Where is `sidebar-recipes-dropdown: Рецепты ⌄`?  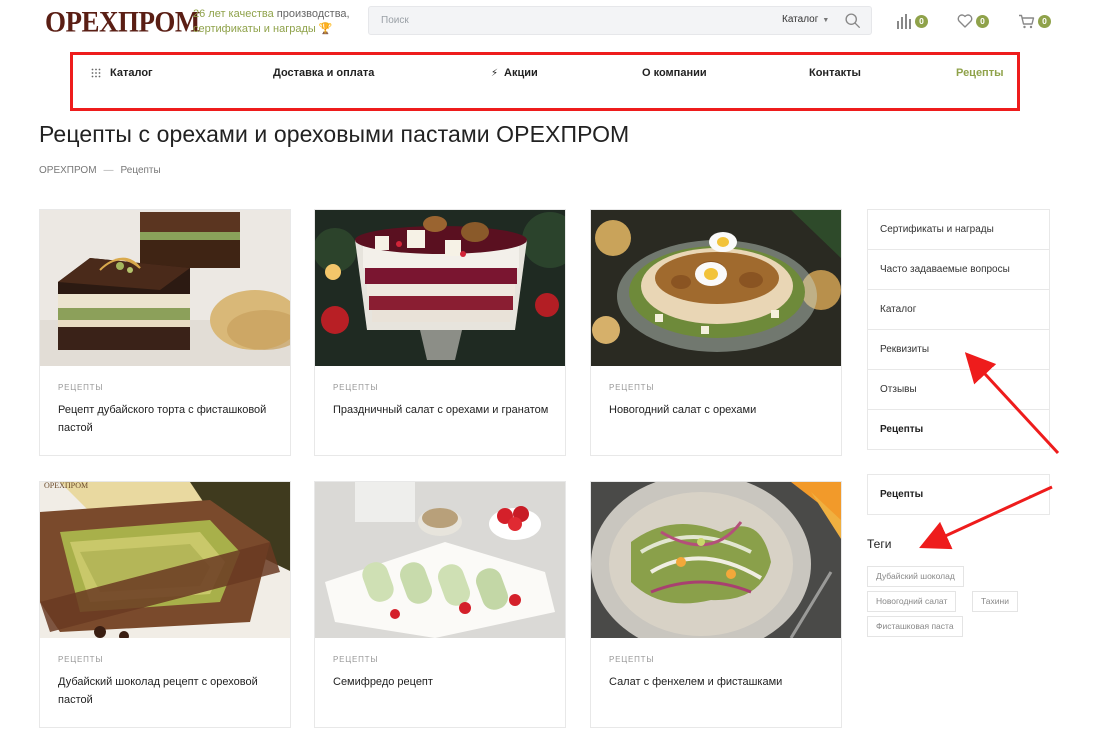 sidebar-recipes-dropdown: Рецепты ⌄ is located at coordinates (958, 494).